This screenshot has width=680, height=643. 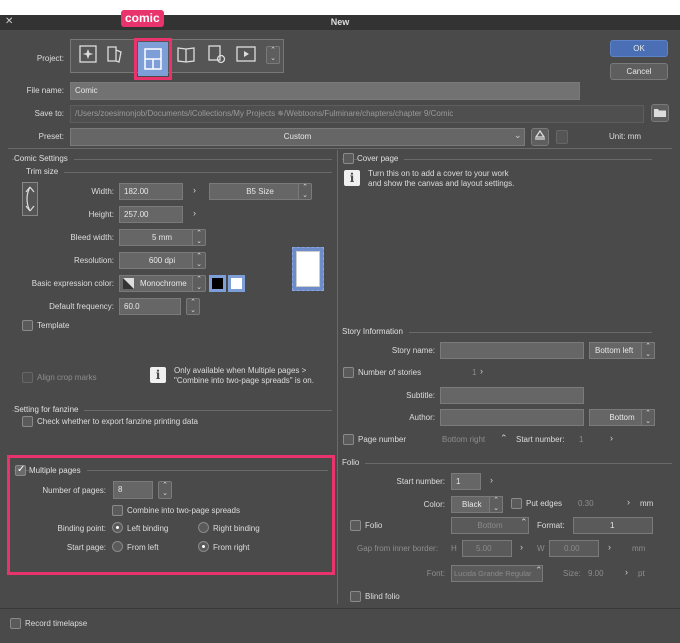 I want to click on from-left-label: From left, so click(x=143, y=547).